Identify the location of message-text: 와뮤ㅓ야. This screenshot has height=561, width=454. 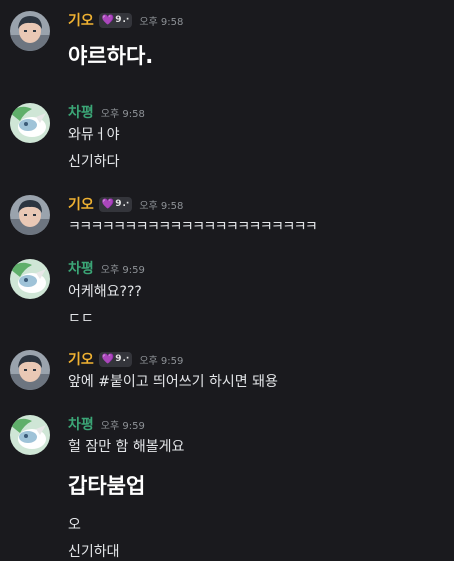
(94, 135).